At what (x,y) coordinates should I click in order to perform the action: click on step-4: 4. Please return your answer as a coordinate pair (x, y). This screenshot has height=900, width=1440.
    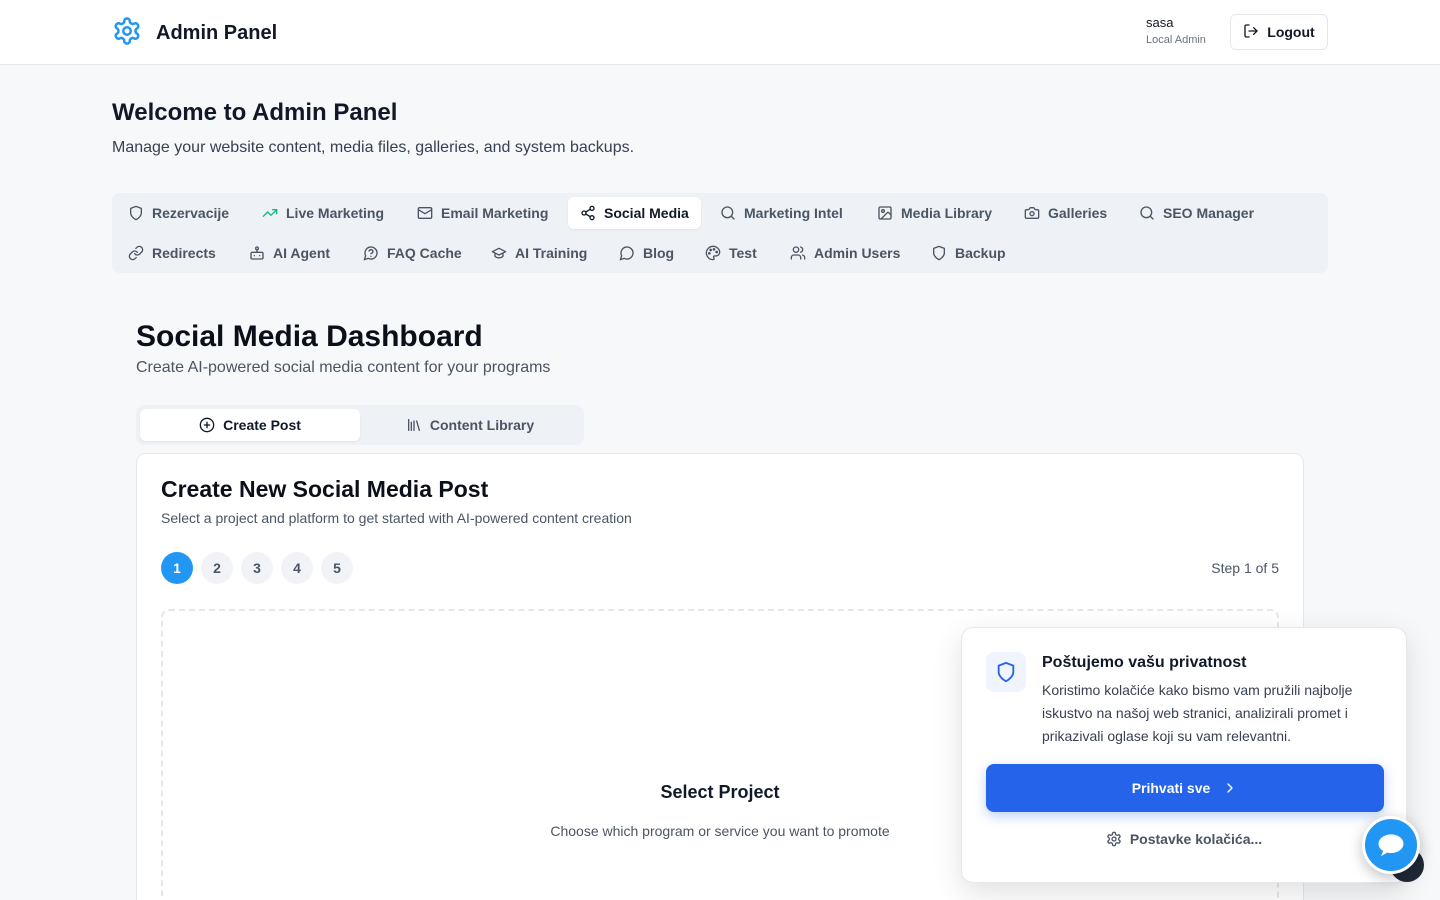
    Looking at the image, I should click on (297, 568).